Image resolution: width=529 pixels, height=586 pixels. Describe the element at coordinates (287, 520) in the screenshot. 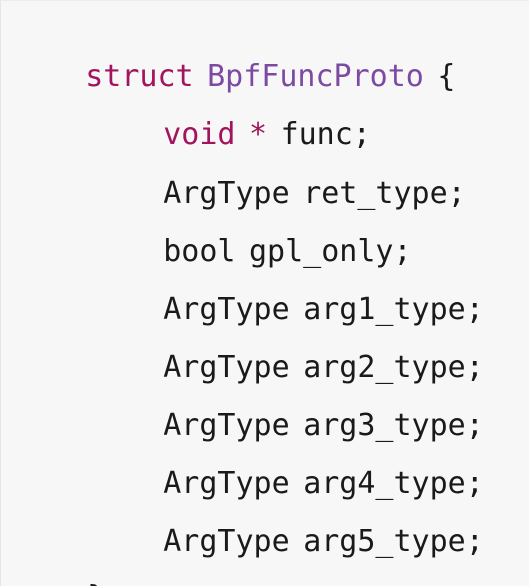

I see `field-line-arg5-type: ArgType arg5_type;` at that location.